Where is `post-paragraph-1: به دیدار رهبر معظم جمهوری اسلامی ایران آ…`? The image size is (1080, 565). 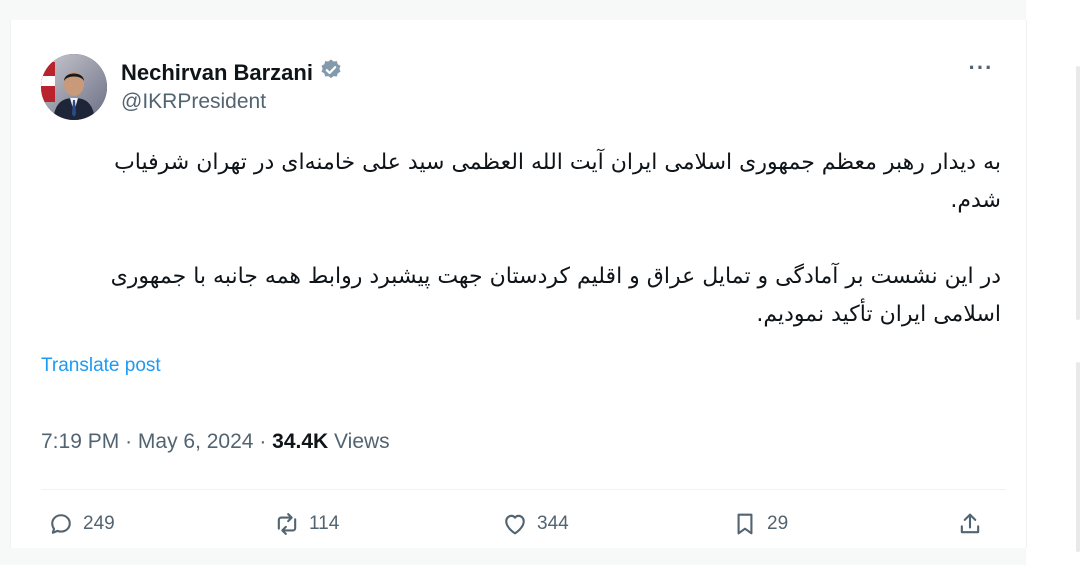 post-paragraph-1: به دیدار رهبر معظم جمهوری اسلامی ایران آ… is located at coordinates (557, 181).